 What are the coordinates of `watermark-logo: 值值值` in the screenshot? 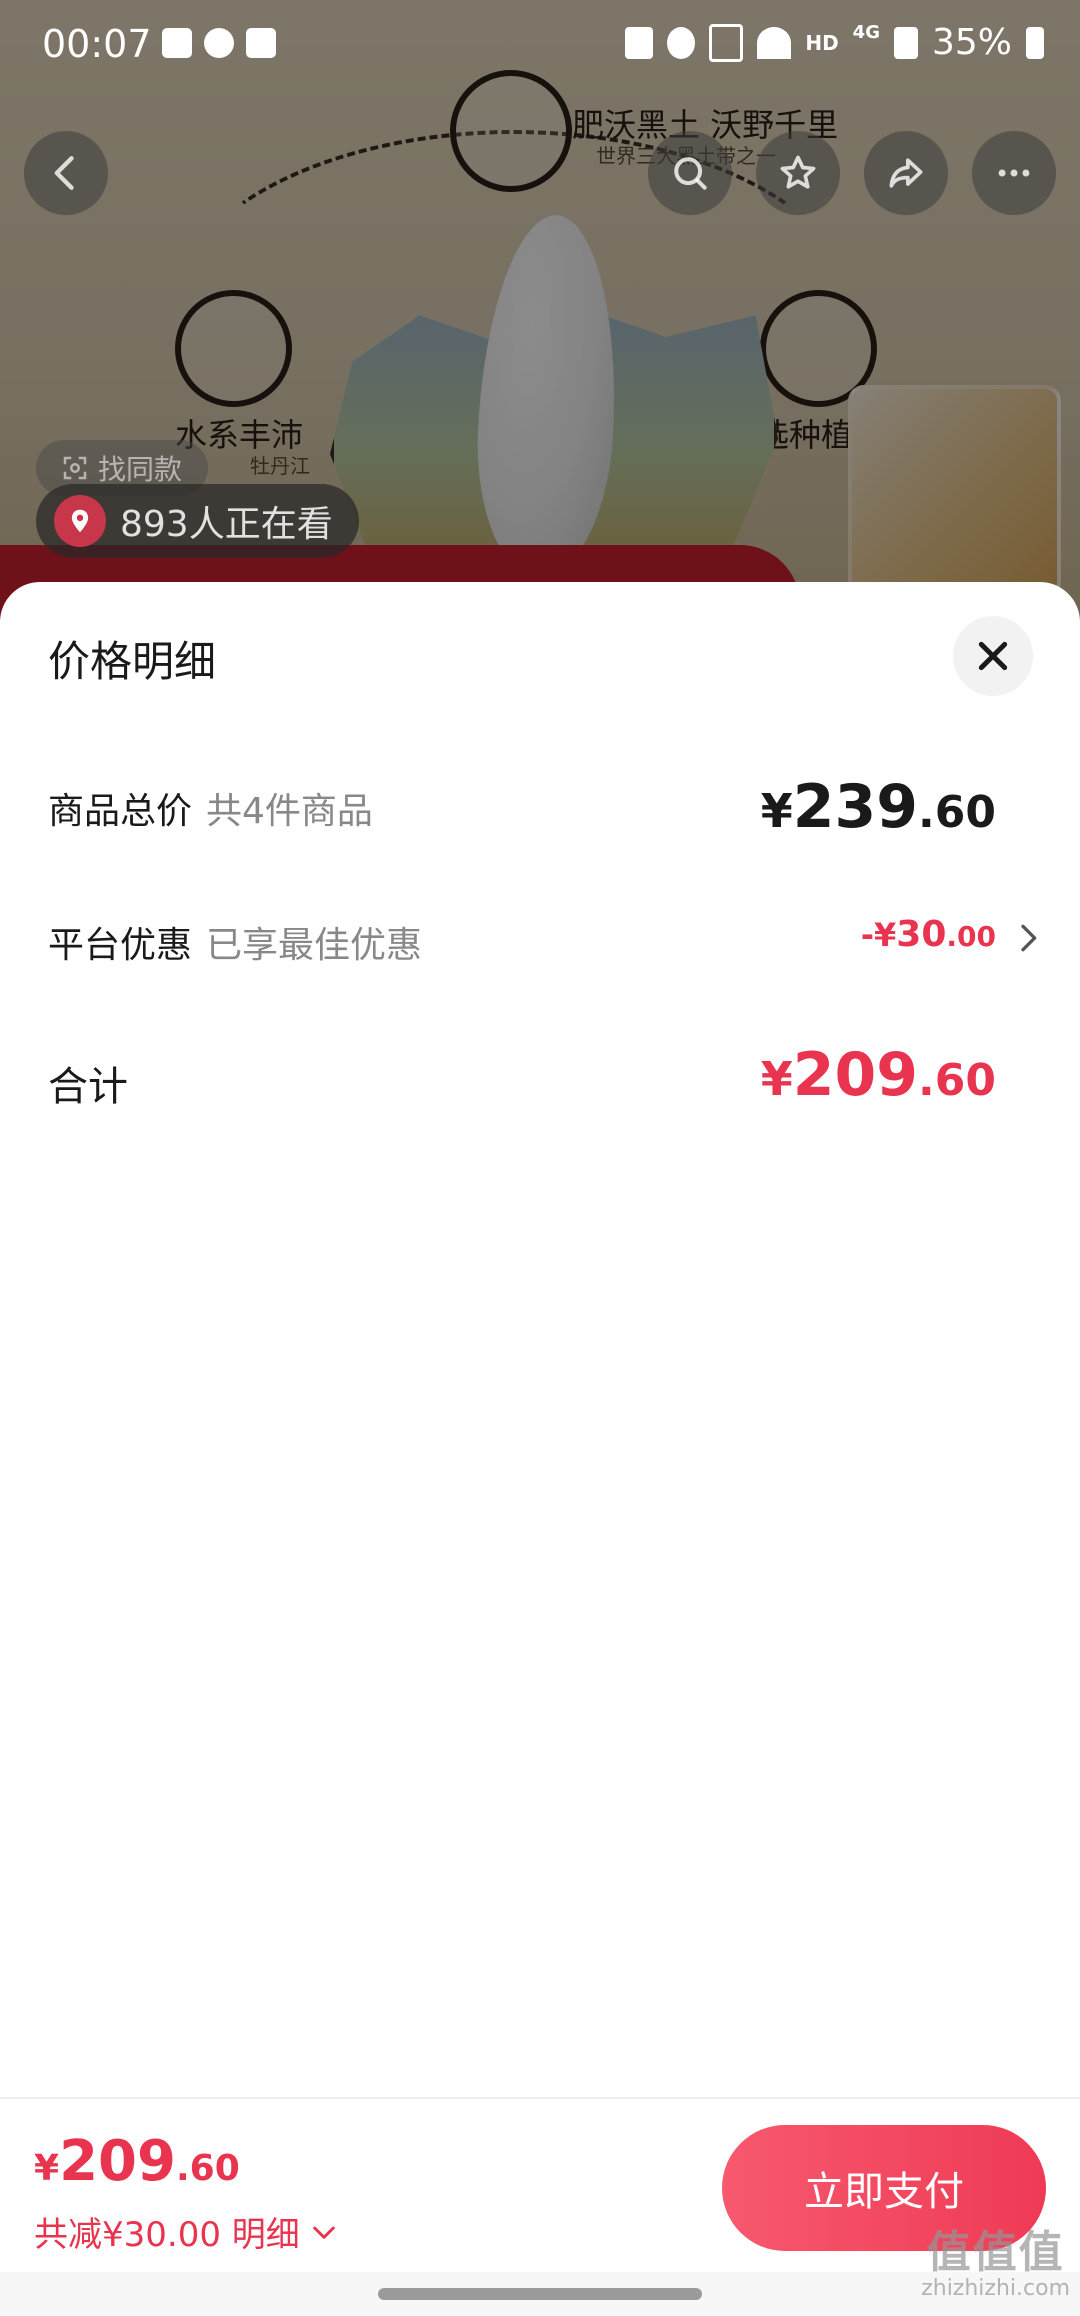 It's located at (995, 2252).